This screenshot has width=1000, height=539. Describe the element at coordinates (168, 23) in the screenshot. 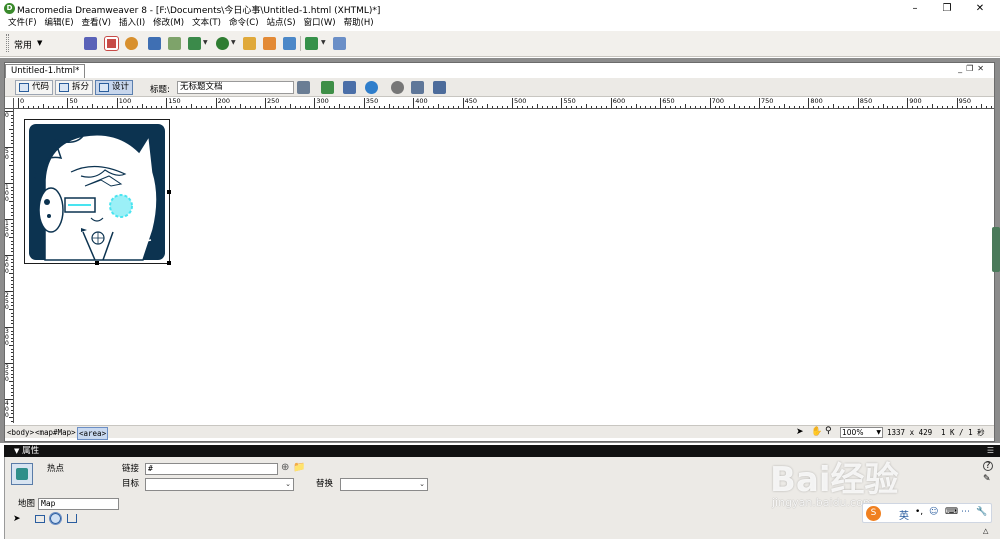

I see `menu-modify: 修改(M)` at that location.